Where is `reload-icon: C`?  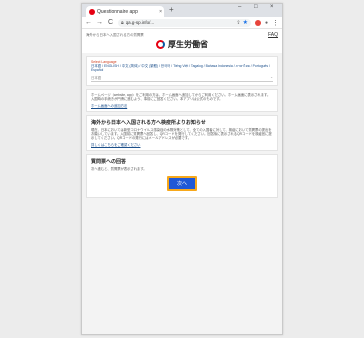
reload-icon: C is located at coordinates (110, 22).